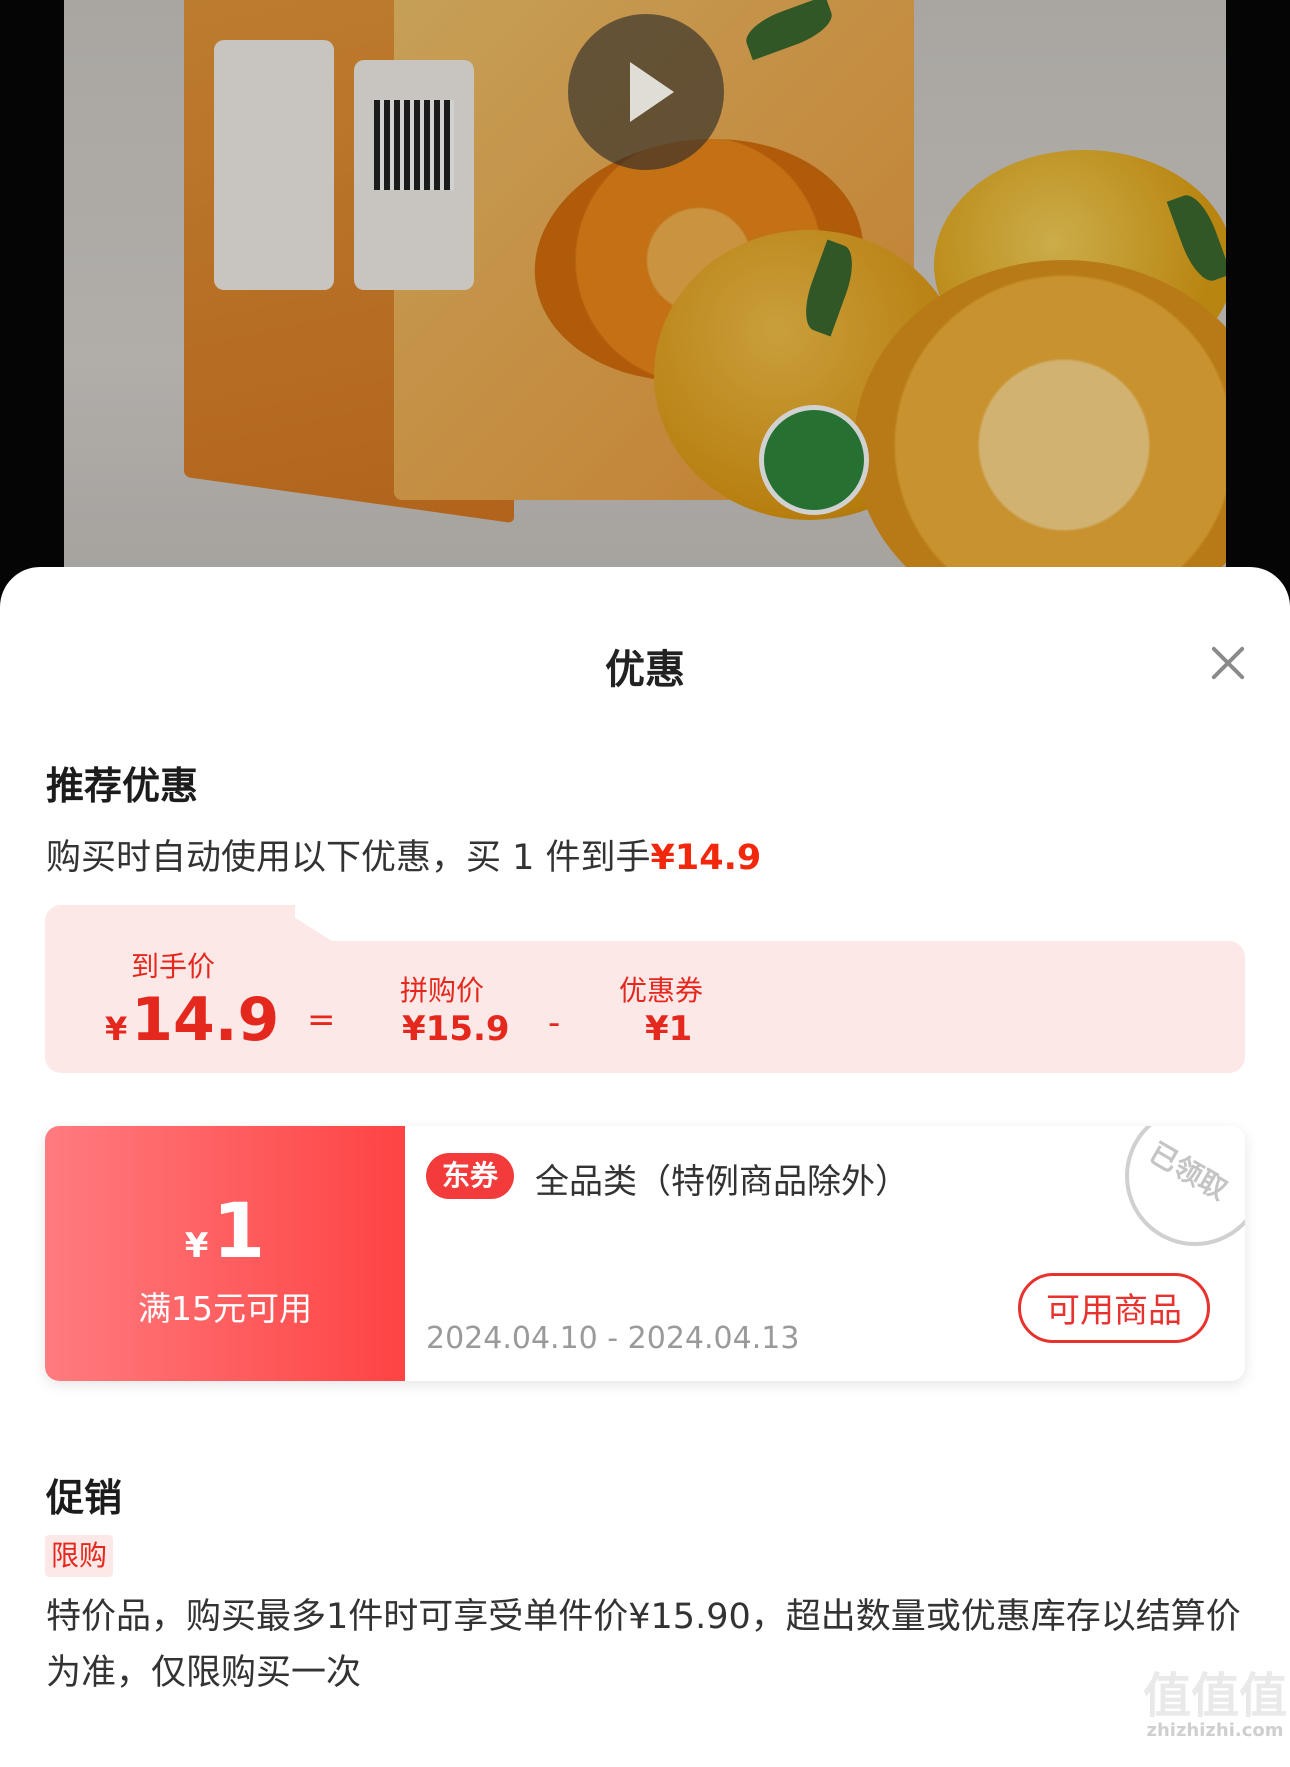  I want to click on coupon-amount: ¥1, so click(225, 1230).